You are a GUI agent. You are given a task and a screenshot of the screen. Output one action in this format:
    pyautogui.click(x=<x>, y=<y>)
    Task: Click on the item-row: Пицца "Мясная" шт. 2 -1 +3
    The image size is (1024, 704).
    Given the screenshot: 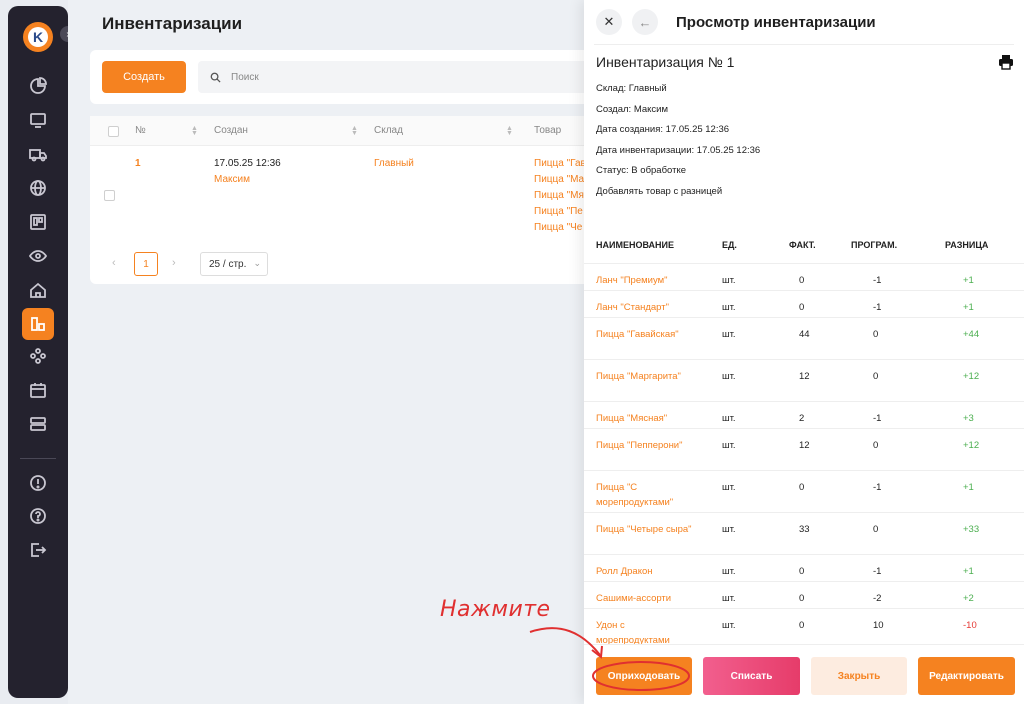 What is the action you would take?
    pyautogui.click(x=804, y=414)
    